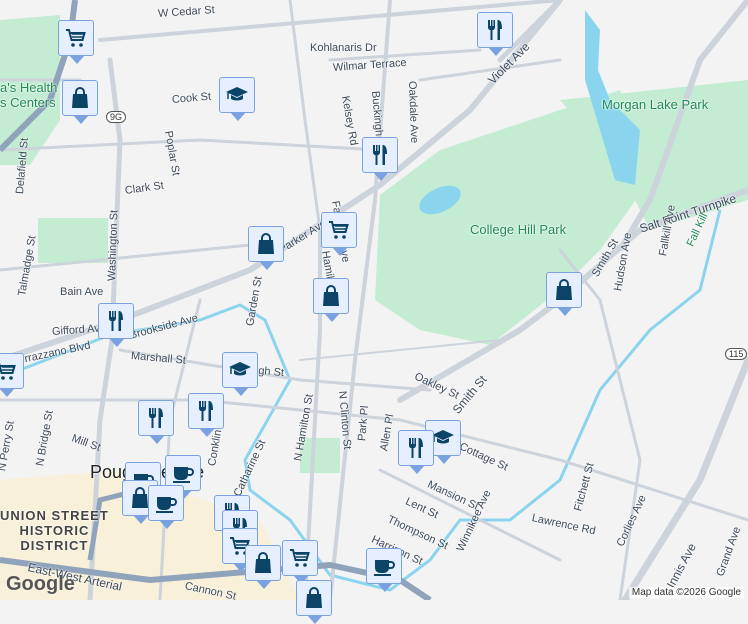 The width and height of the screenshot is (748, 624). Describe the element at coordinates (40, 584) in the screenshot. I see `google-logo: Google` at that location.